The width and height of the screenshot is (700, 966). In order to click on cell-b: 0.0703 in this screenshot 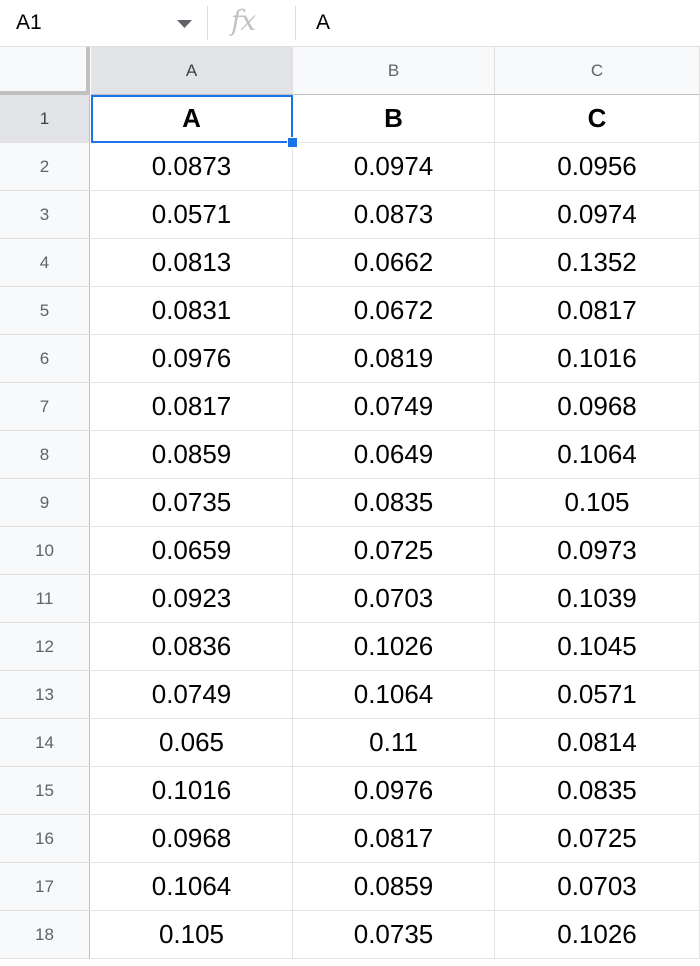, I will do `click(394, 599)`.